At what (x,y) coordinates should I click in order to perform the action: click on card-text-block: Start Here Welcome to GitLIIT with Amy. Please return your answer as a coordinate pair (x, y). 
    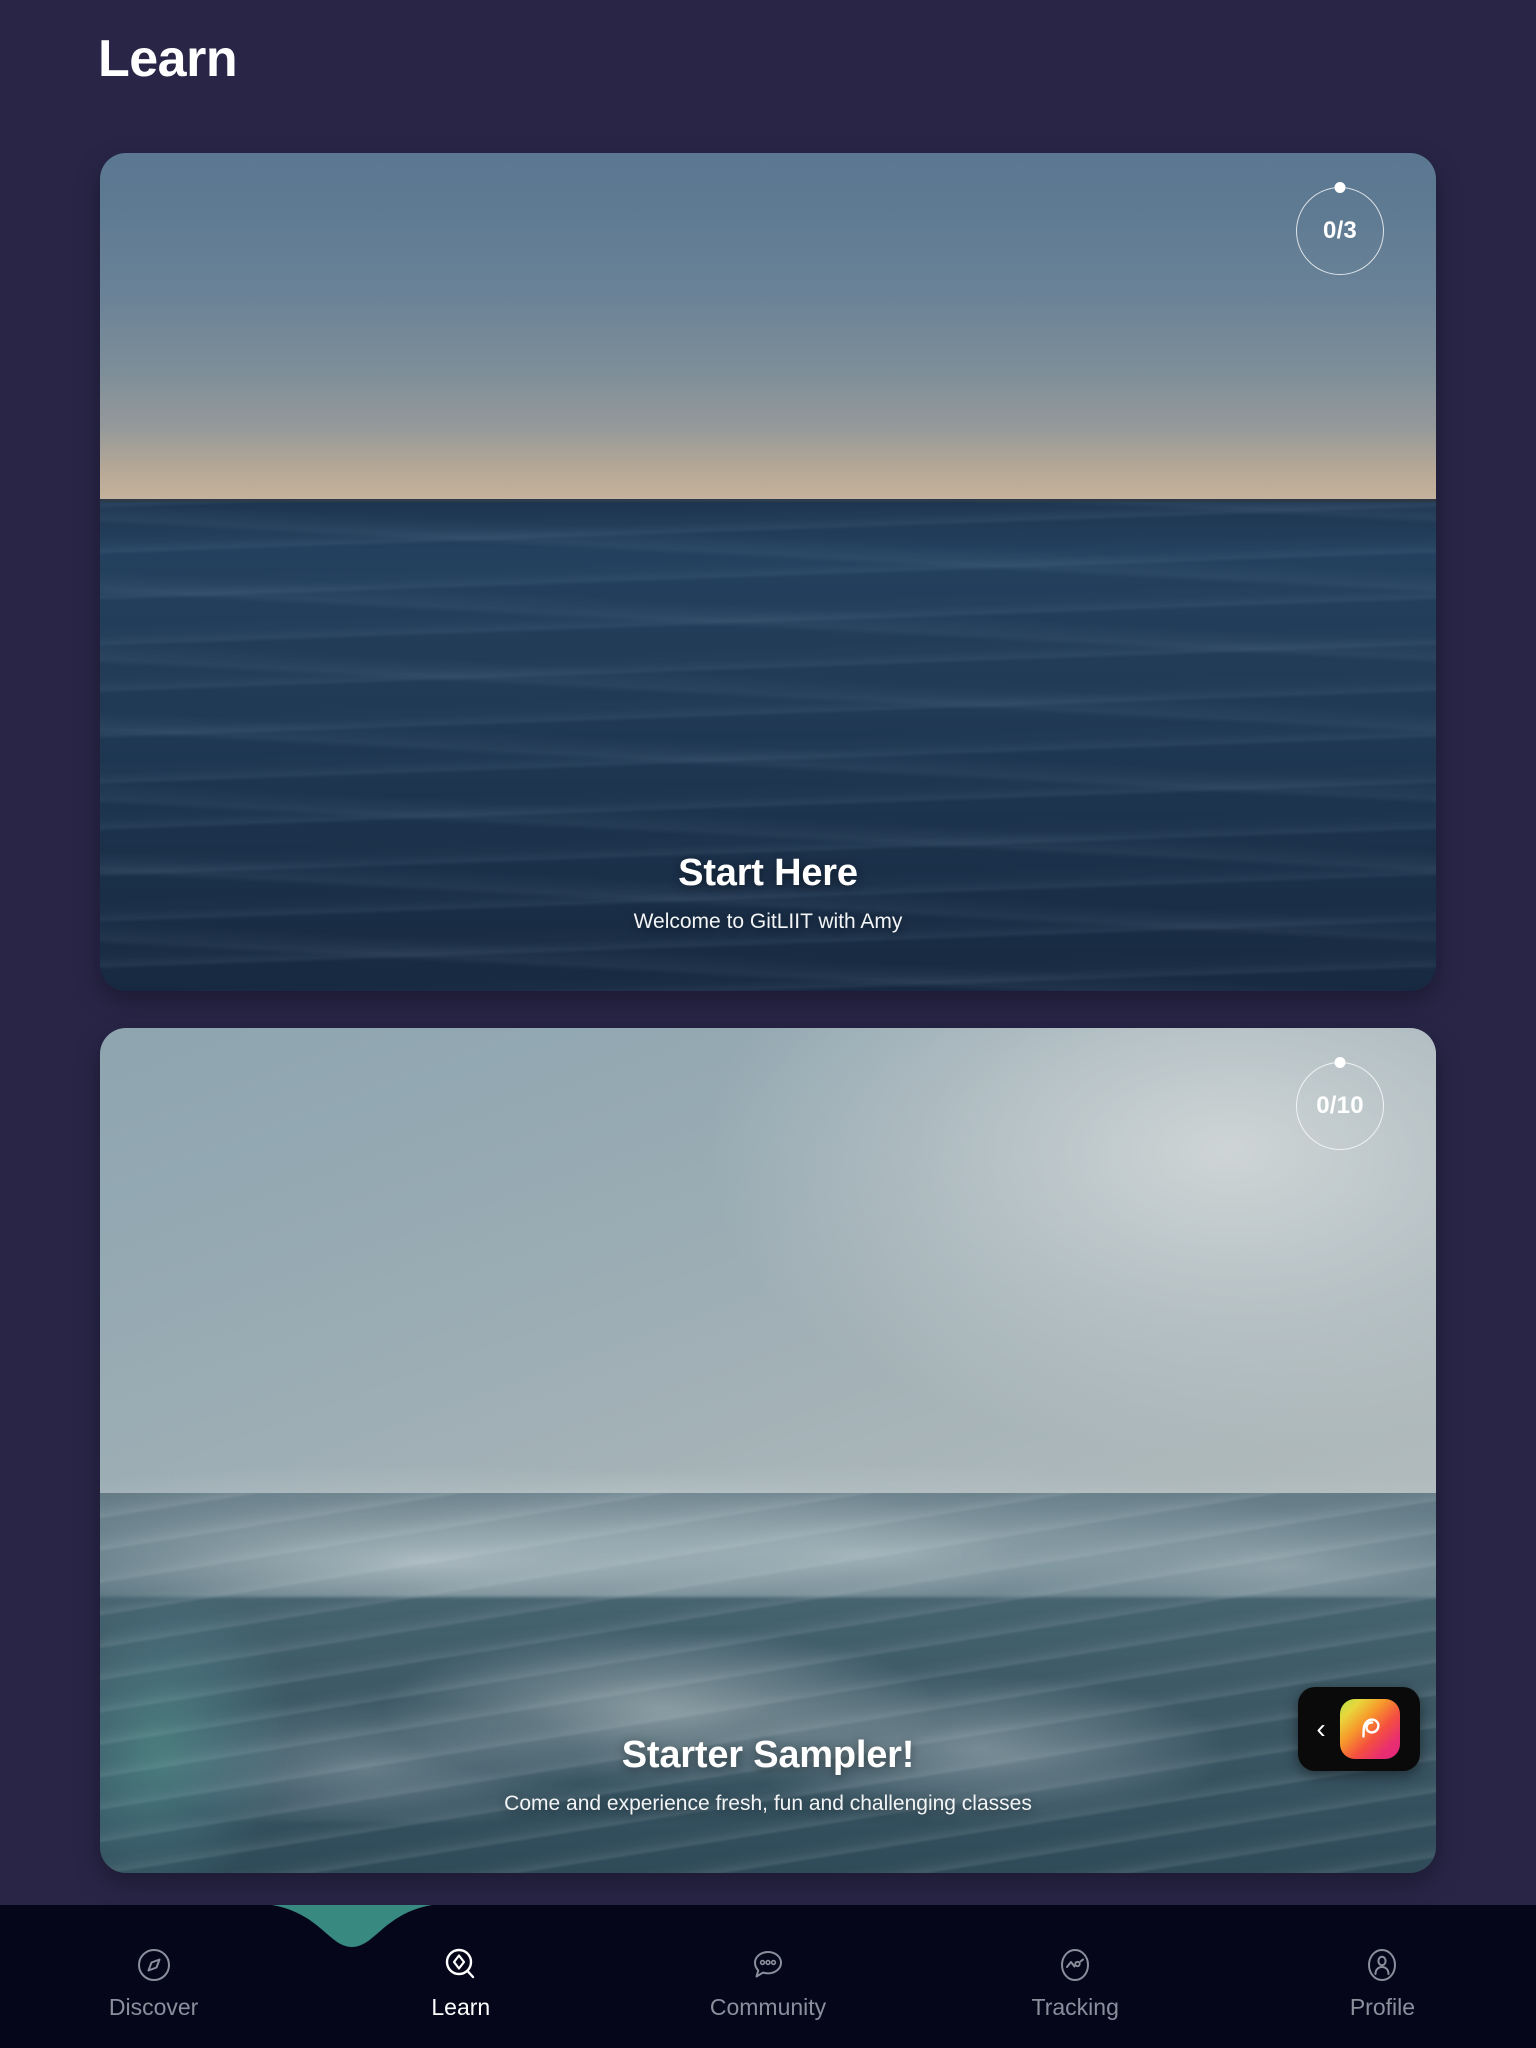
    Looking at the image, I should click on (768, 893).